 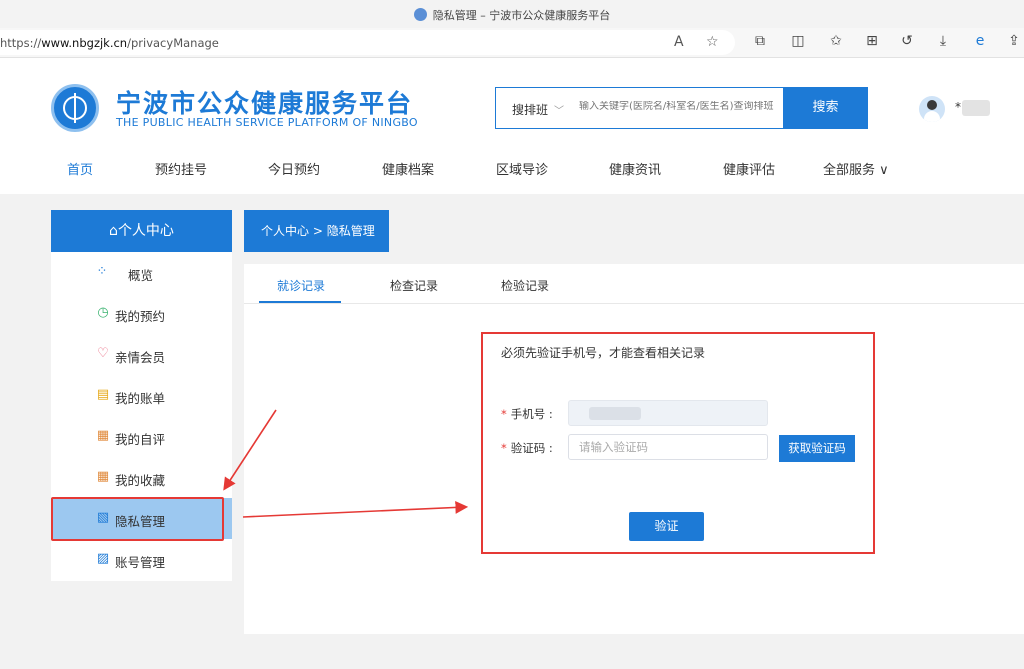 What do you see at coordinates (103, 394) in the screenshot?
I see `bill-icon: ▤` at bounding box center [103, 394].